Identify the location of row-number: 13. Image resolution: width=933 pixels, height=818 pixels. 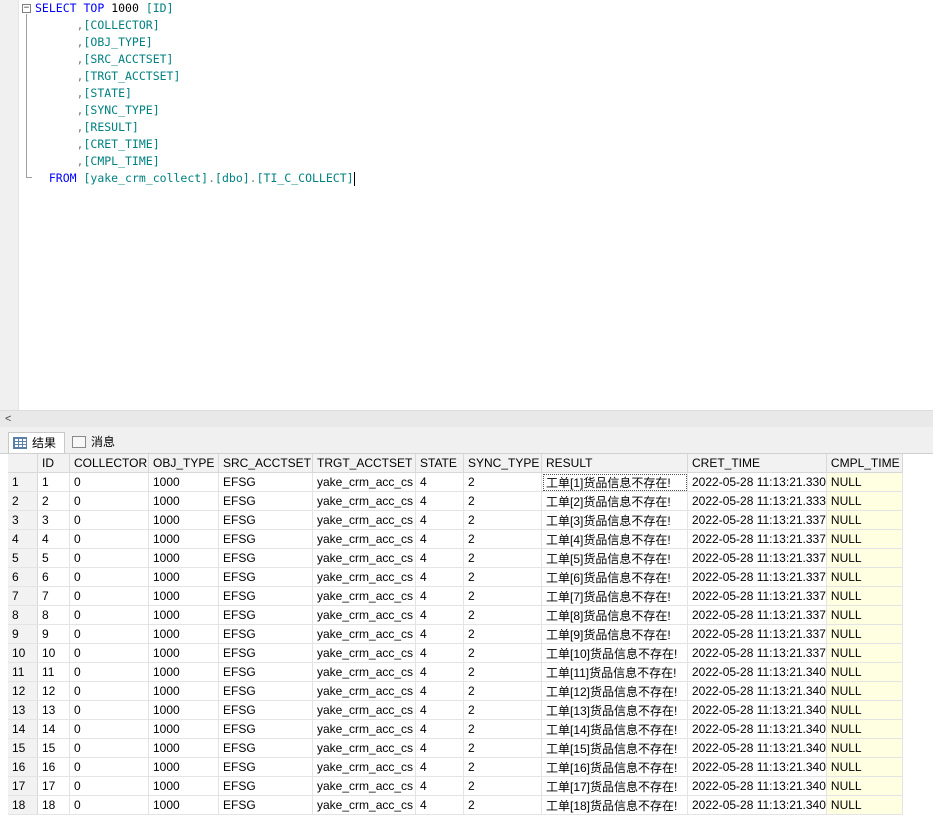
(23, 710).